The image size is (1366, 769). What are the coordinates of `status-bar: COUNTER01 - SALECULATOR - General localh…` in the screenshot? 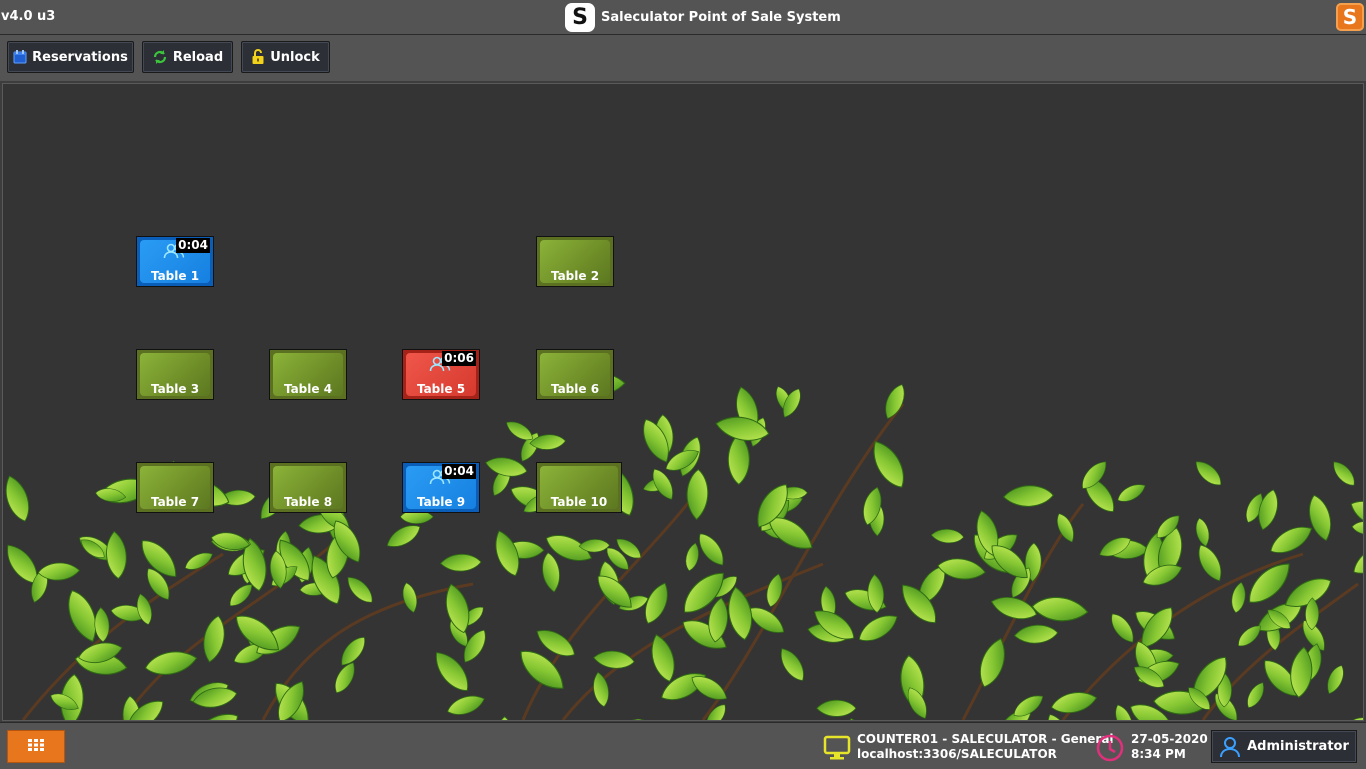 It's located at (683, 745).